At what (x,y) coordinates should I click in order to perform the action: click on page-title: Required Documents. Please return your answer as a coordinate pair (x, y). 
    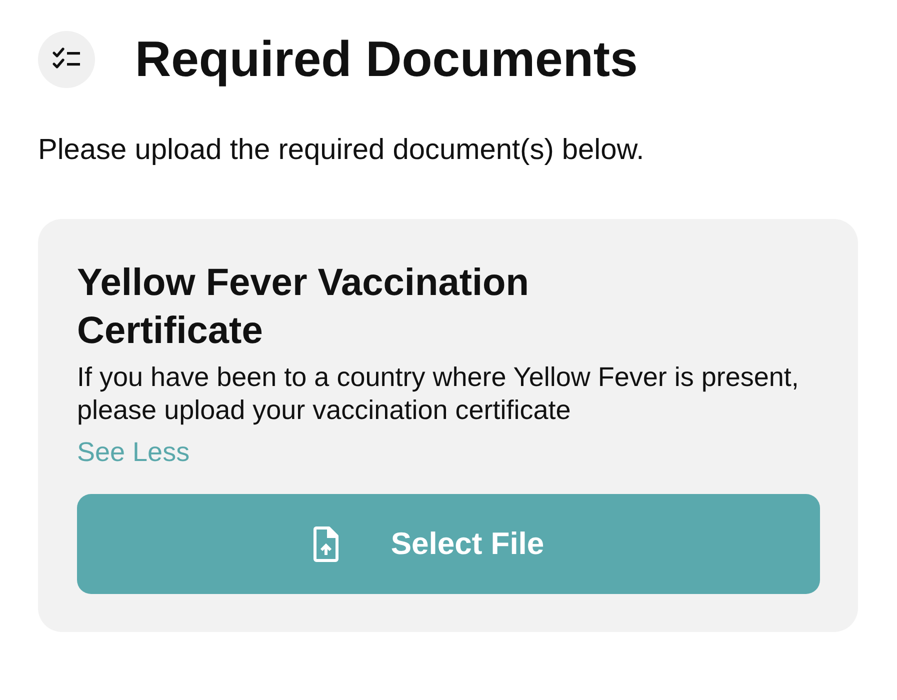
    Looking at the image, I should click on (386, 59).